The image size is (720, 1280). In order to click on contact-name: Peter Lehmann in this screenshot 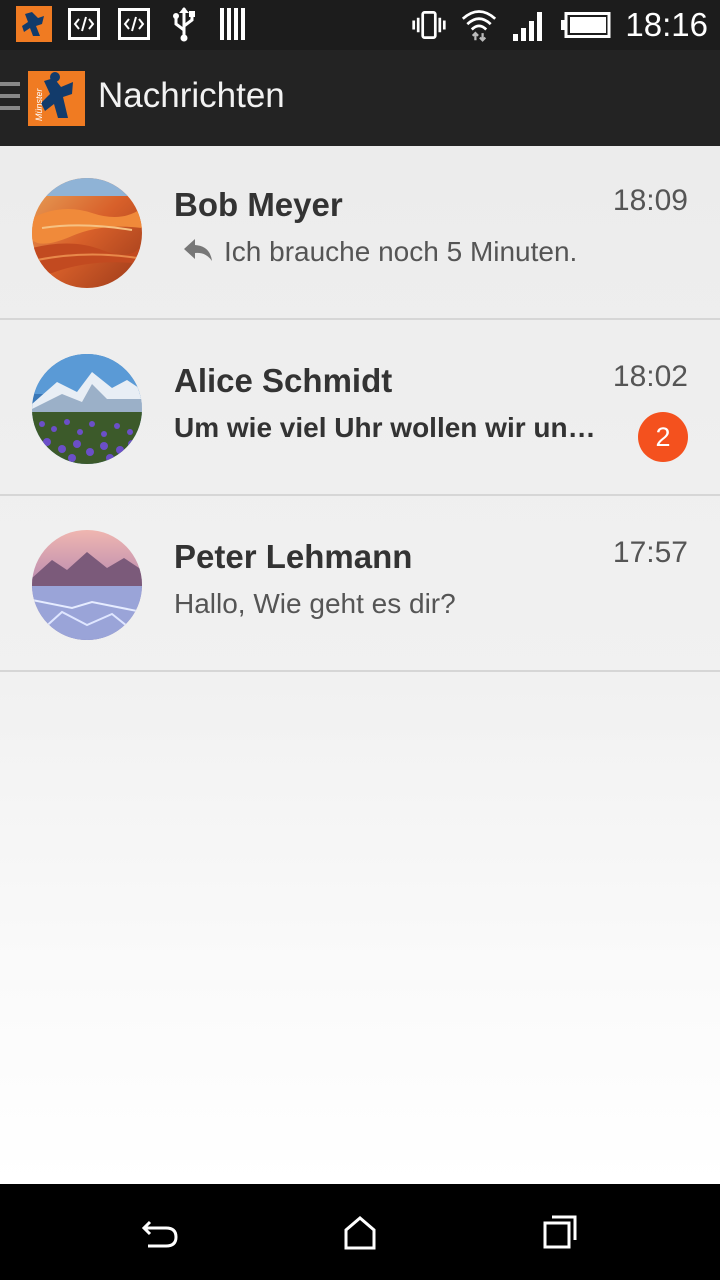, I will do `click(293, 556)`.